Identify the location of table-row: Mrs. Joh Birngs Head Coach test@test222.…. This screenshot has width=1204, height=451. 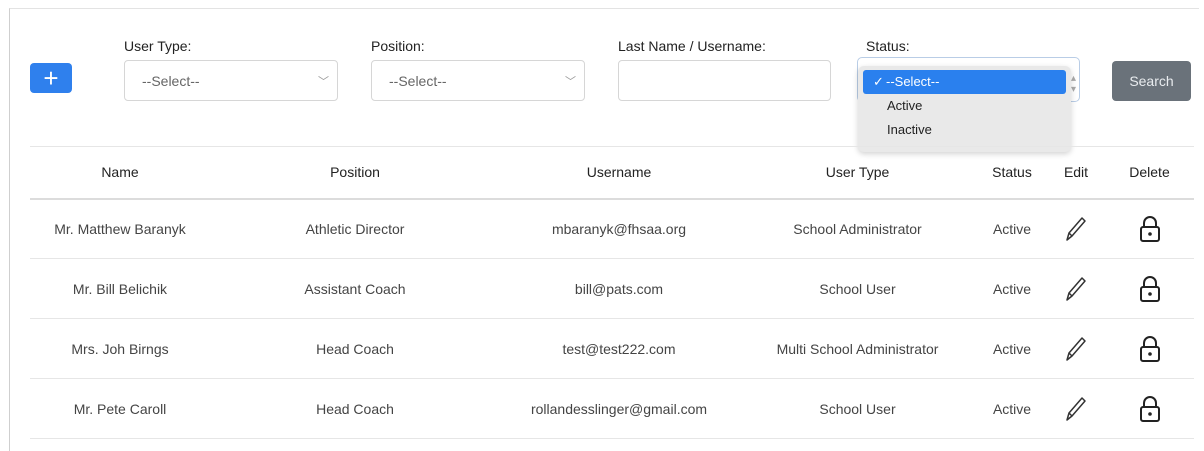
(612, 349).